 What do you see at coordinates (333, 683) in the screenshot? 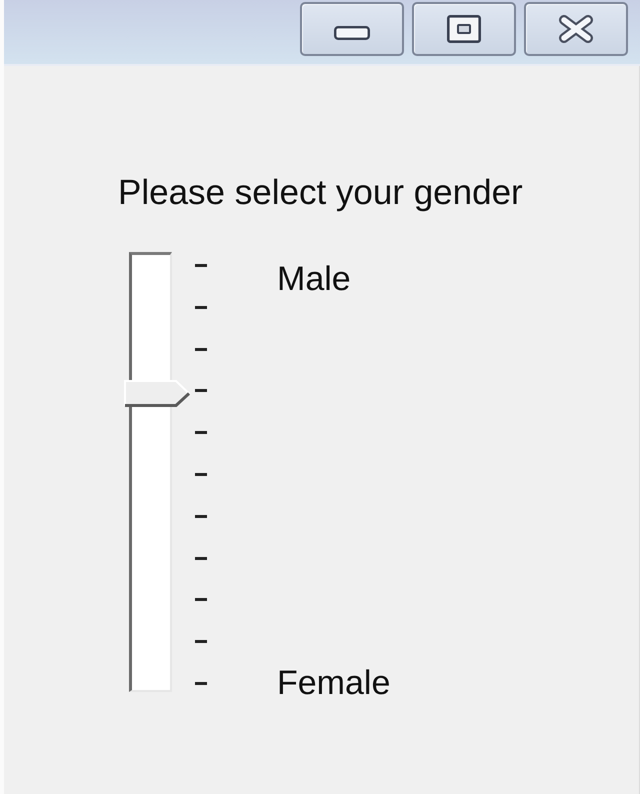
I see `slider-label: Female` at bounding box center [333, 683].